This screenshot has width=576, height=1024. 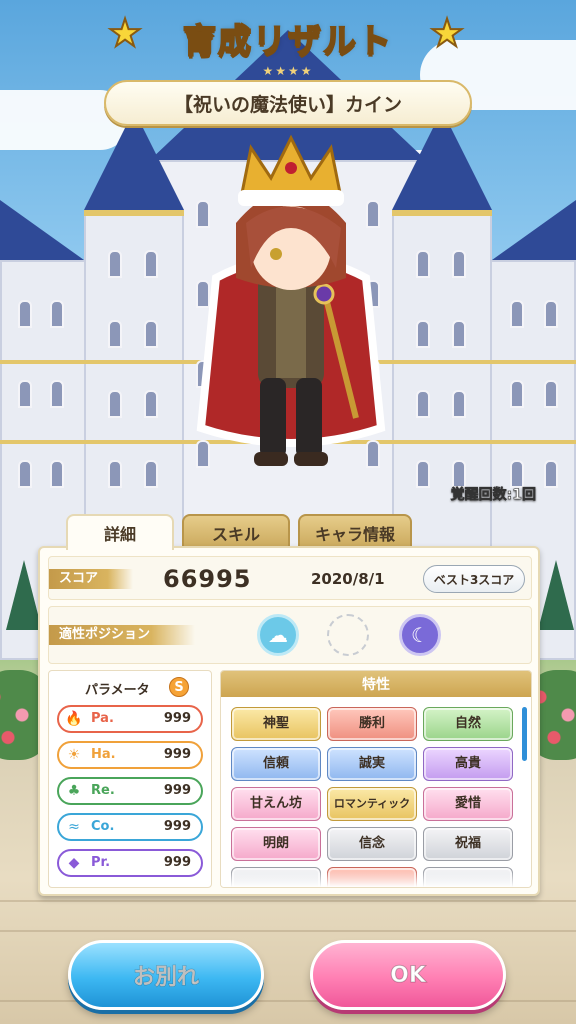 What do you see at coordinates (372, 844) in the screenshot?
I see `trait-chip: 信念` at bounding box center [372, 844].